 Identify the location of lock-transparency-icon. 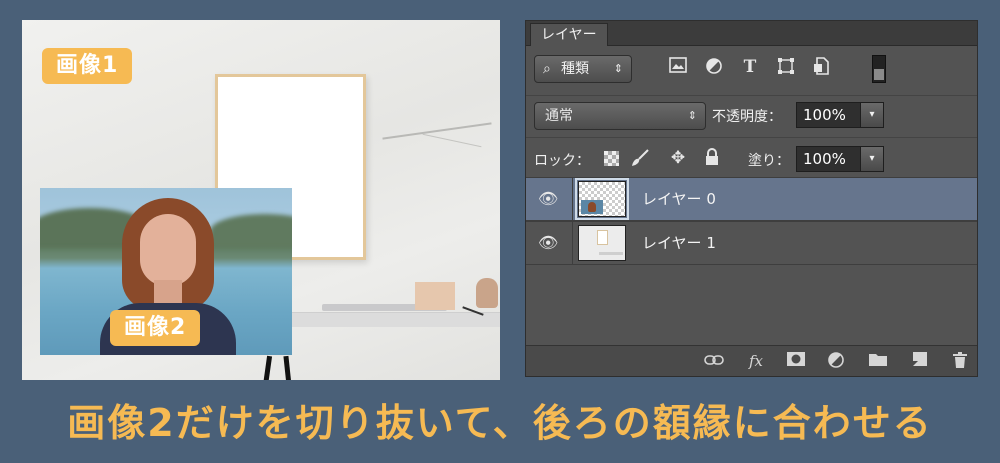
(611, 158).